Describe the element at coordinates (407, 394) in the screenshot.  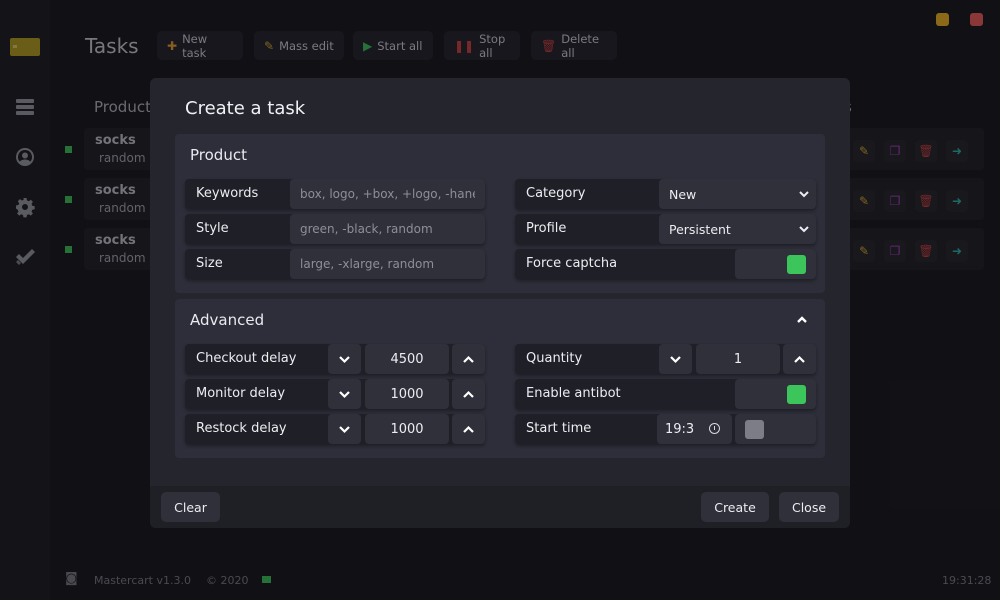
I see `monitor-delay-value: 1000` at that location.